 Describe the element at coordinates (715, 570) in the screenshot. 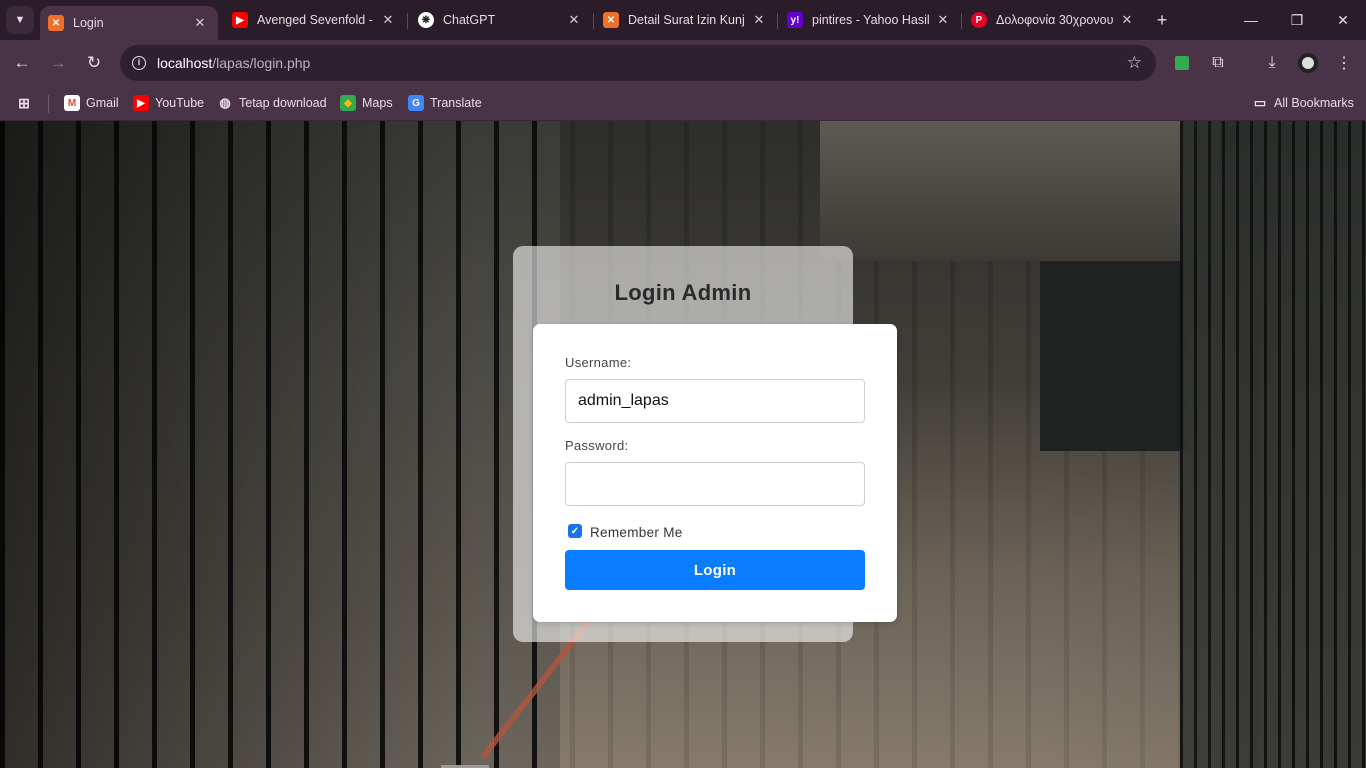

I see `login-button: Login` at that location.